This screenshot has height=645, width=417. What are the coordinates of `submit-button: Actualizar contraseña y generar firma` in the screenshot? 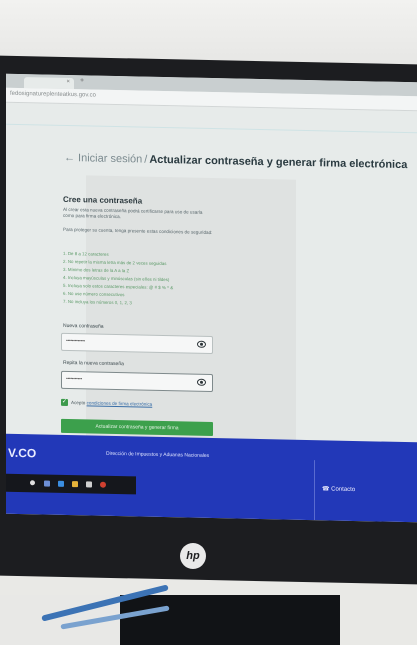 It's located at (137, 427).